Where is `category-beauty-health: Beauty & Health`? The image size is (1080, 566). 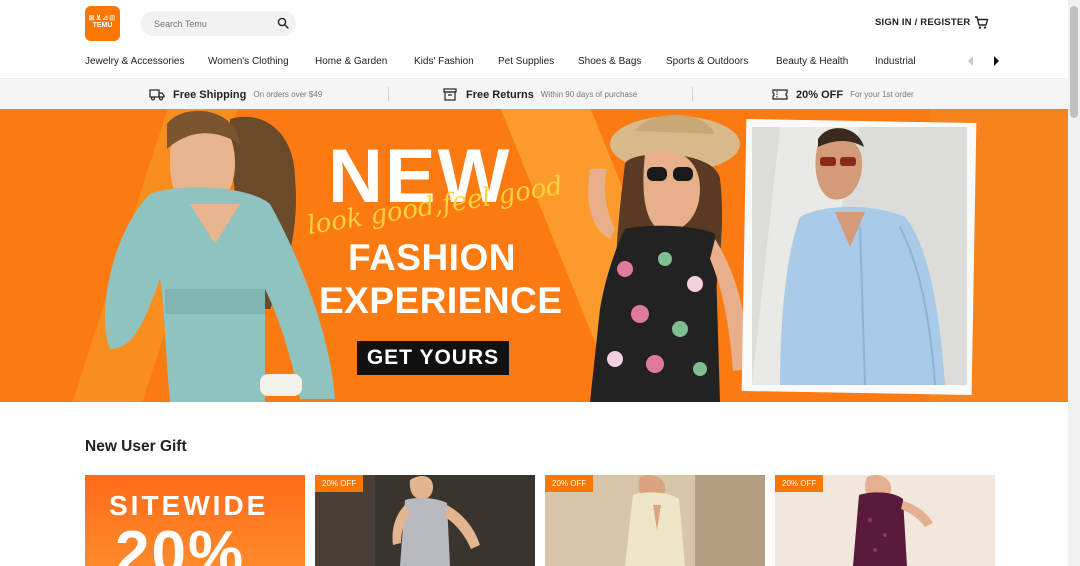
category-beauty-health: Beauty & Health is located at coordinates (812, 61).